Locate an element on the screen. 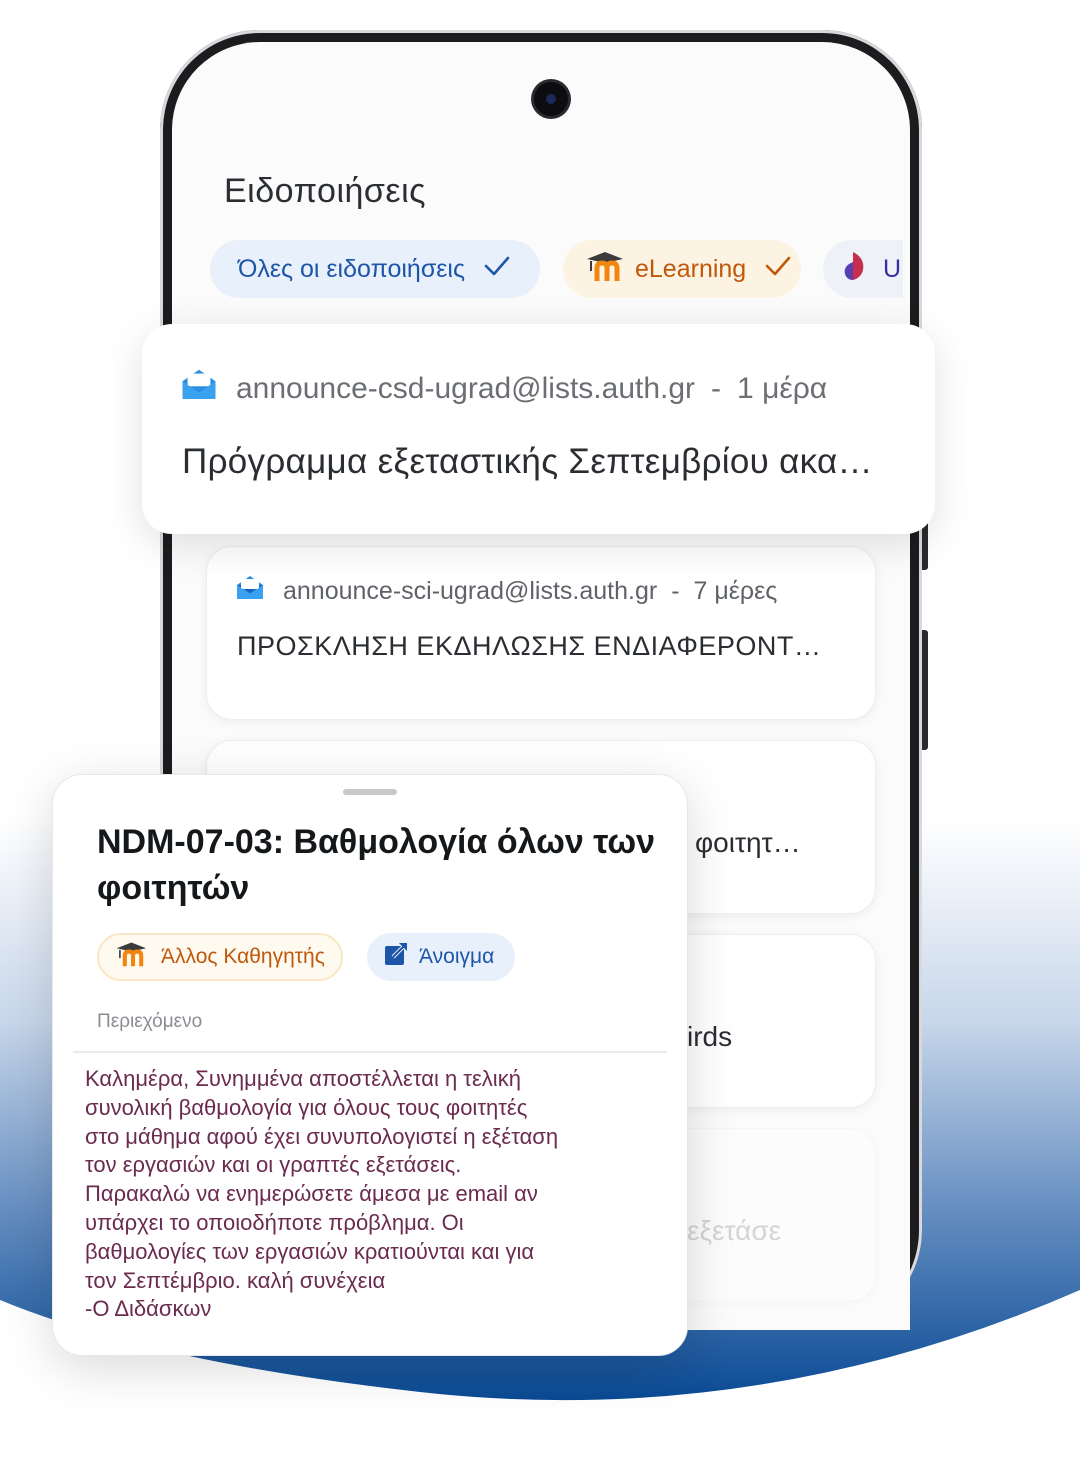 Image resolution: width=1080 pixels, height=1476 pixels. filter-chip-app: U is located at coordinates (863, 269).